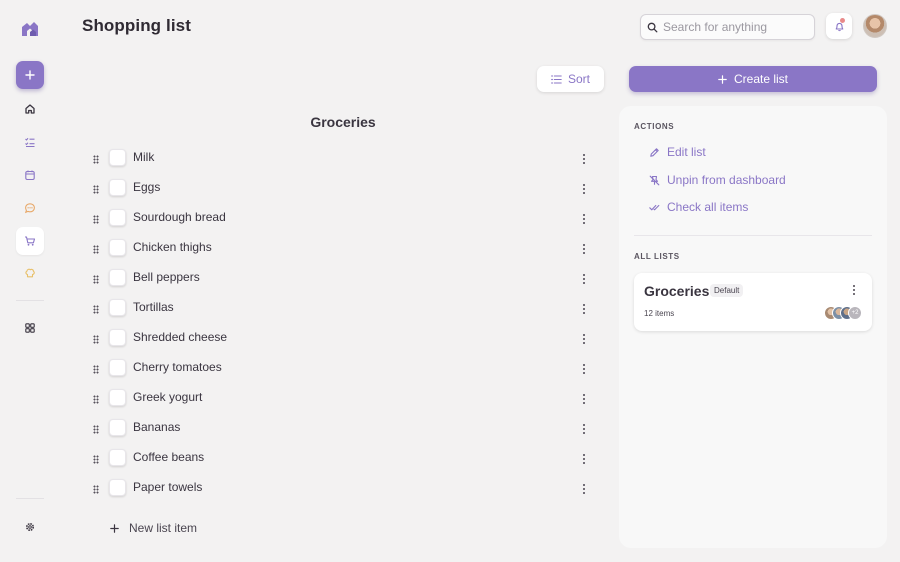 The image size is (900, 562). I want to click on all-lists-heading: ALL LISTS, so click(657, 256).